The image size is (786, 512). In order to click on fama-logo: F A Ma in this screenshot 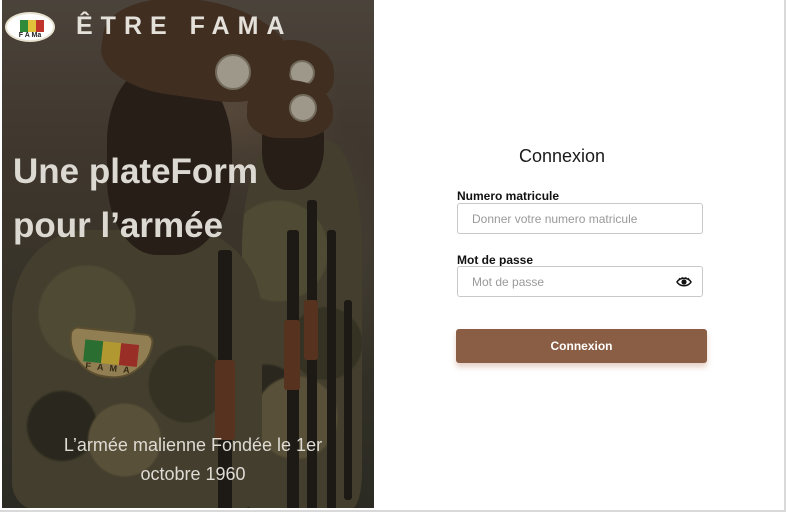, I will do `click(30, 27)`.